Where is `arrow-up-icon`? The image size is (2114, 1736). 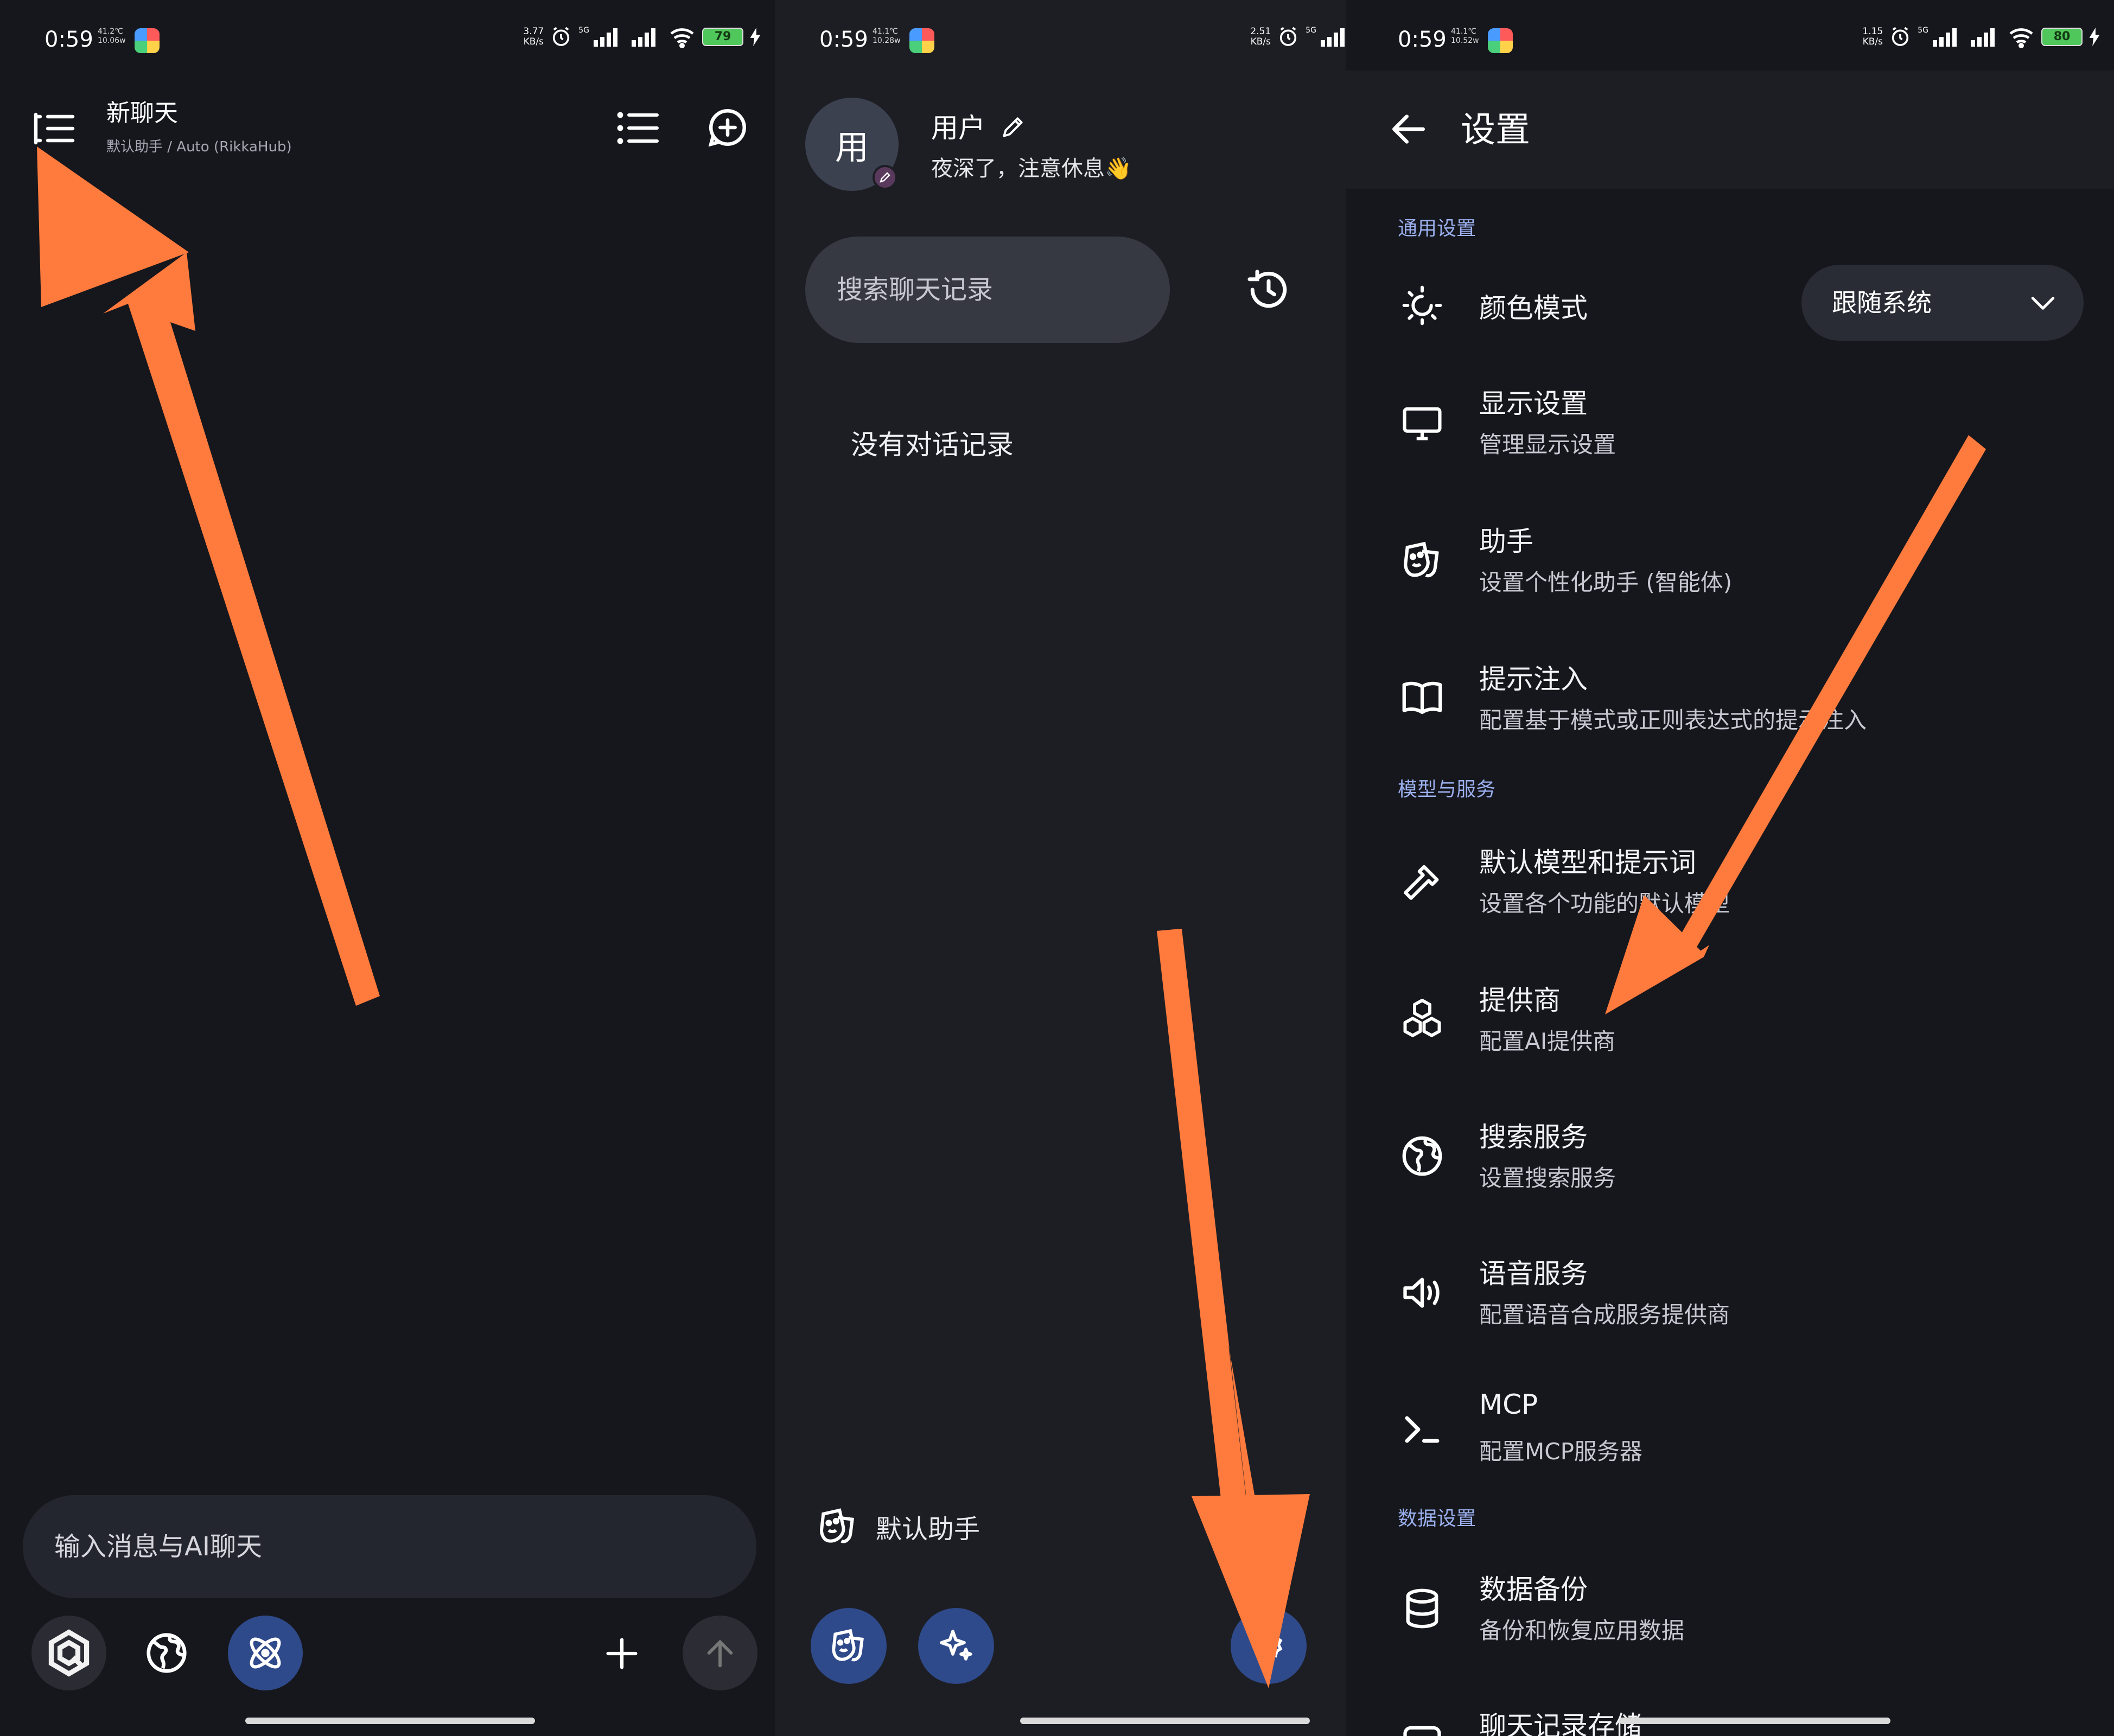 arrow-up-icon is located at coordinates (720, 1653).